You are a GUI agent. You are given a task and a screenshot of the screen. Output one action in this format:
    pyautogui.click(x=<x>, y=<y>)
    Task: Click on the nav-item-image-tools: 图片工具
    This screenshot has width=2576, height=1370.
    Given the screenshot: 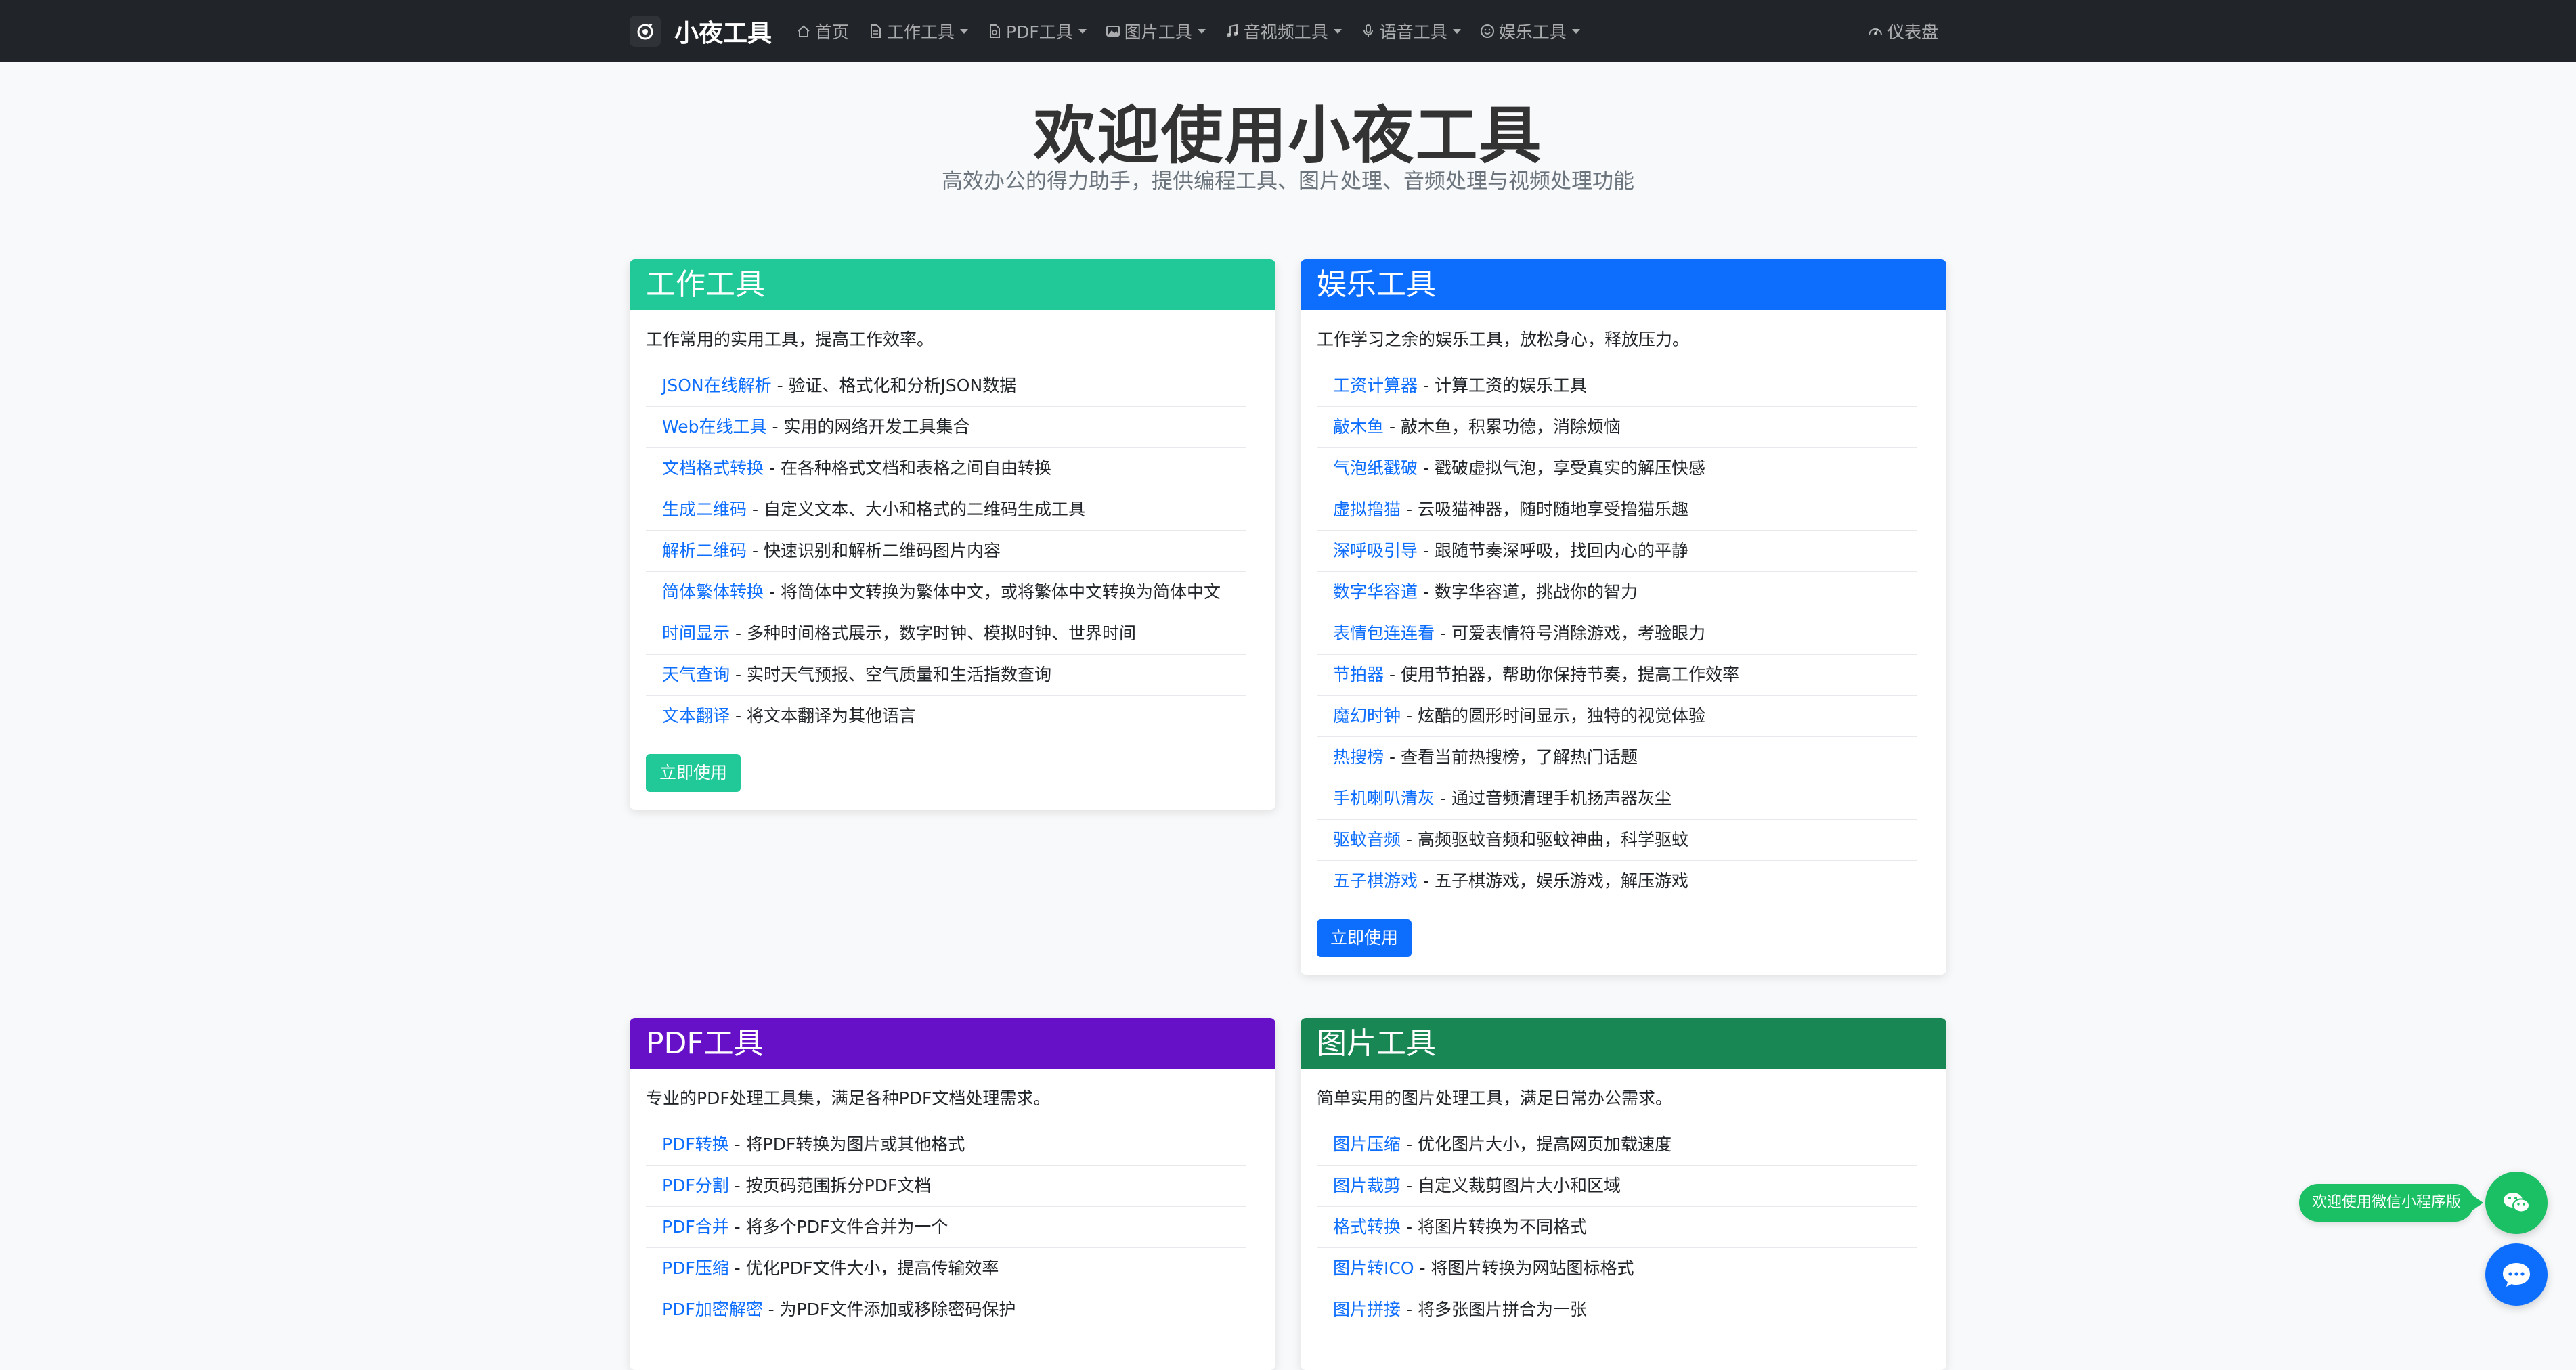 What is the action you would take?
    pyautogui.click(x=1156, y=31)
    